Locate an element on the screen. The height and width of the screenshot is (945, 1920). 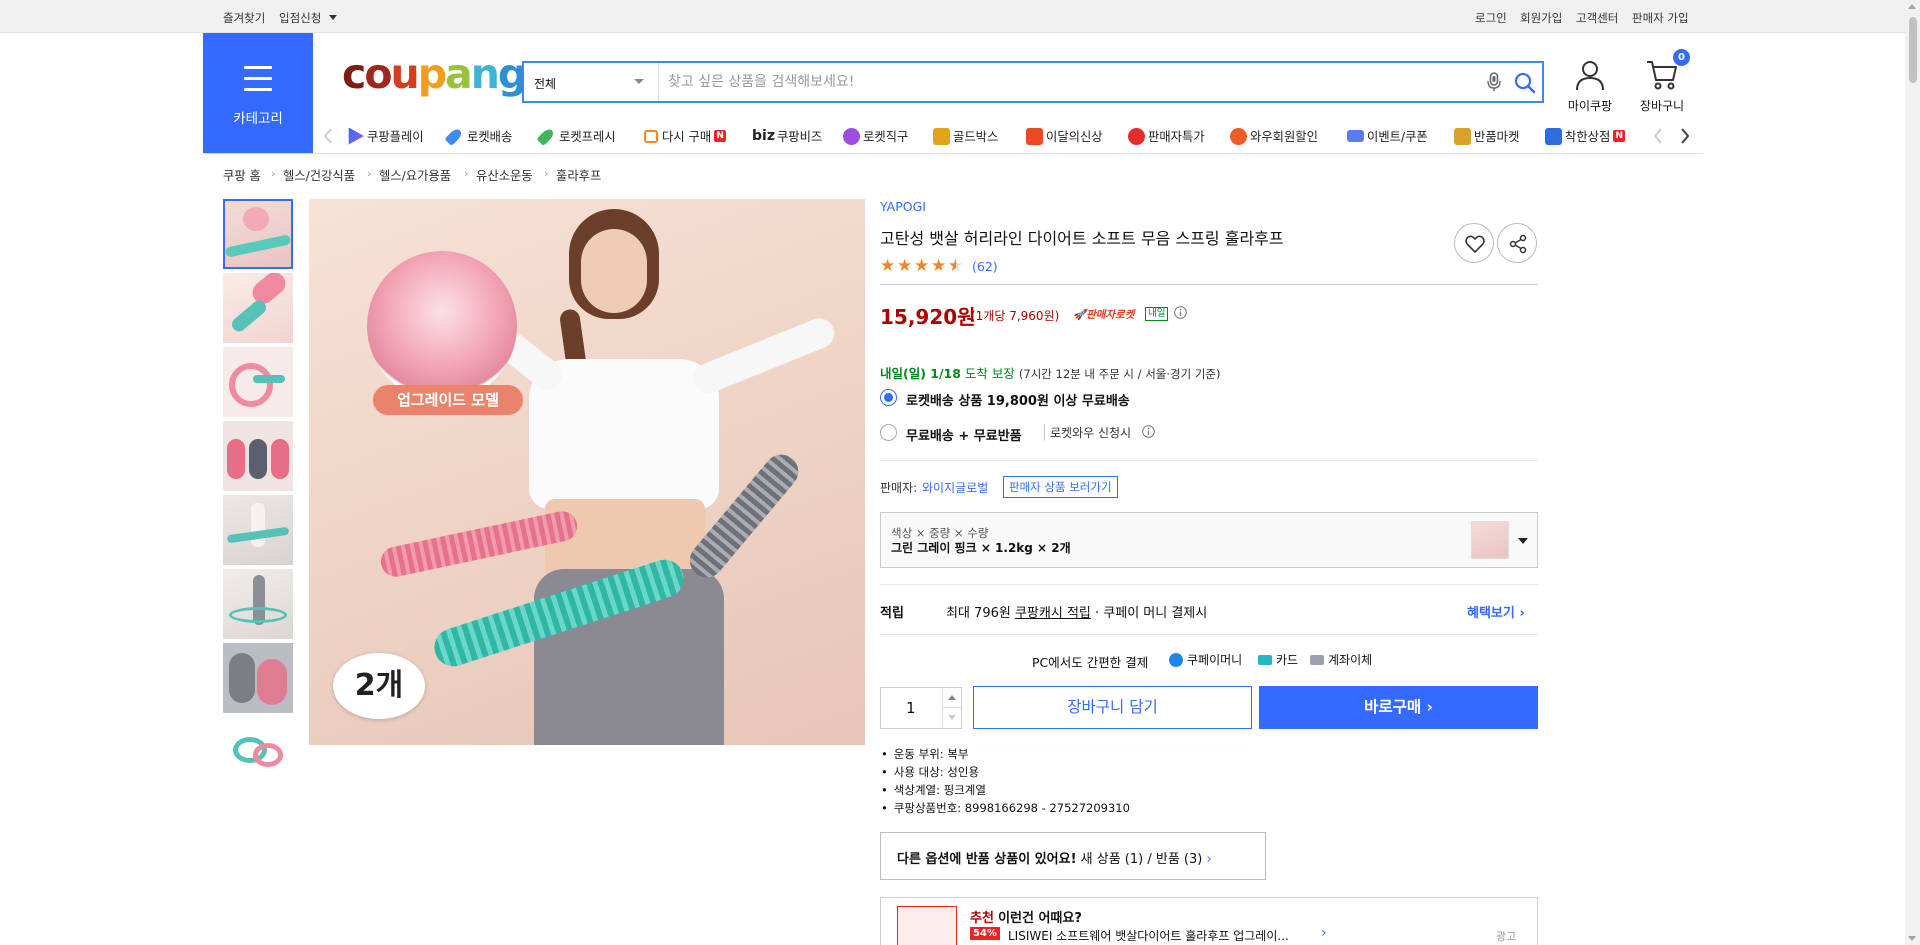
seller-apply-label: 입점신청 is located at coordinates (300, 18).